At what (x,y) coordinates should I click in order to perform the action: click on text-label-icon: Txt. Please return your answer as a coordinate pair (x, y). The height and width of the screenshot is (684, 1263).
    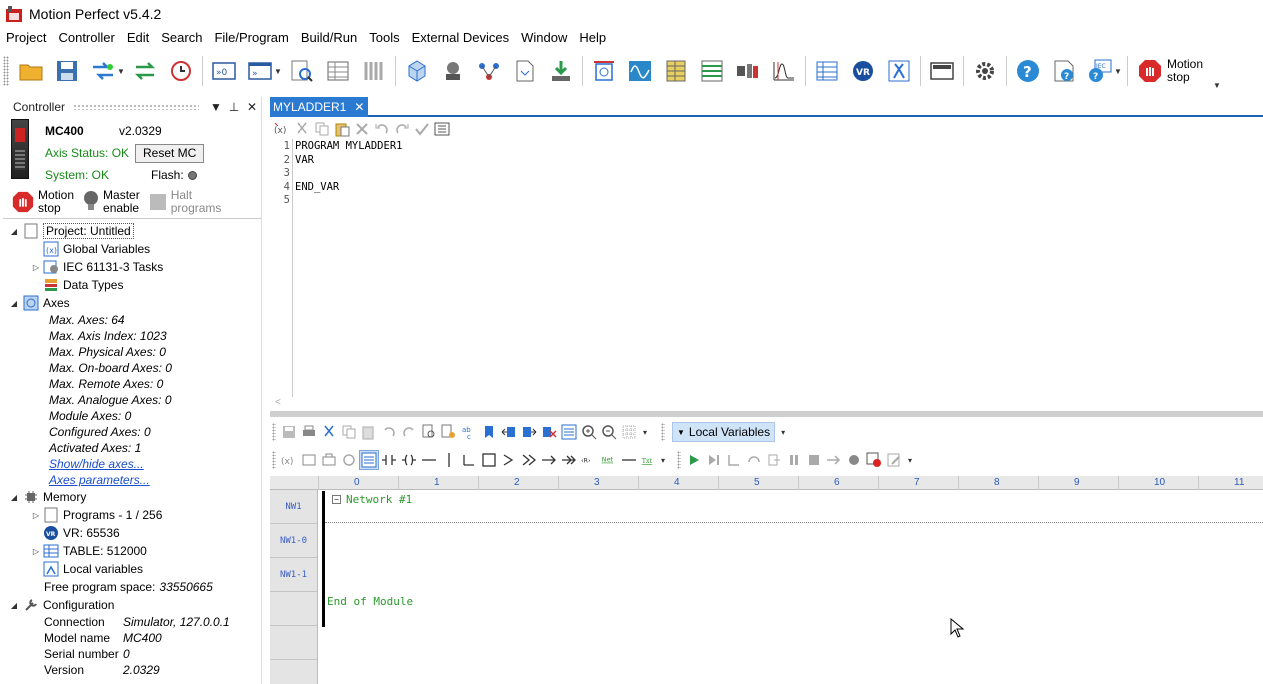
    Looking at the image, I should click on (649, 460).